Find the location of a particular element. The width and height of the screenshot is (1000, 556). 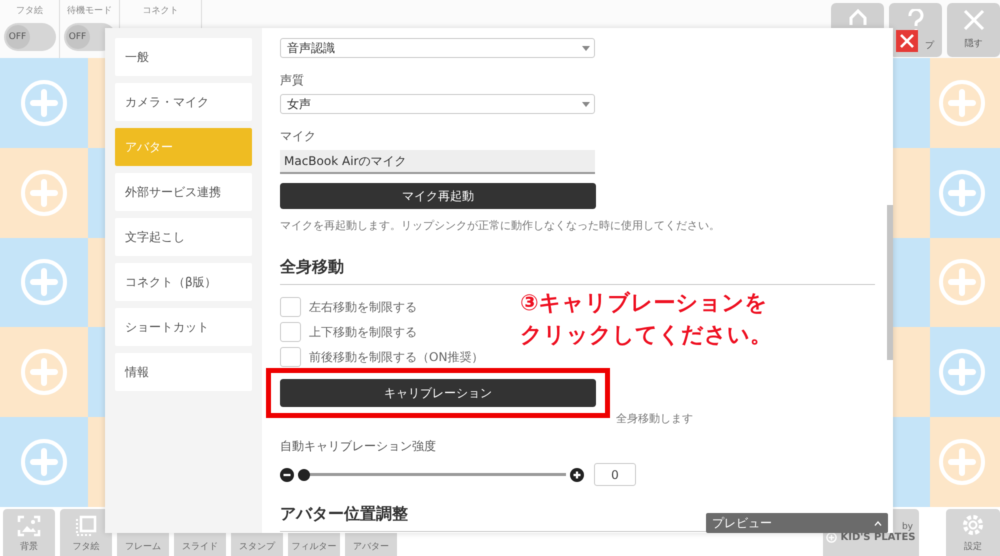

toggle-label: フタ絵 is located at coordinates (29, 10).